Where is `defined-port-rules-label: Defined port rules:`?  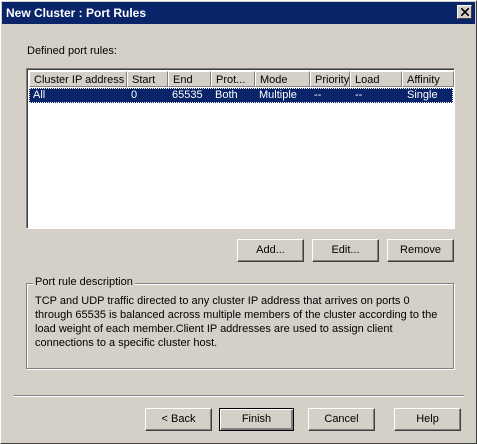
defined-port-rules-label: Defined port rules: is located at coordinates (72, 51).